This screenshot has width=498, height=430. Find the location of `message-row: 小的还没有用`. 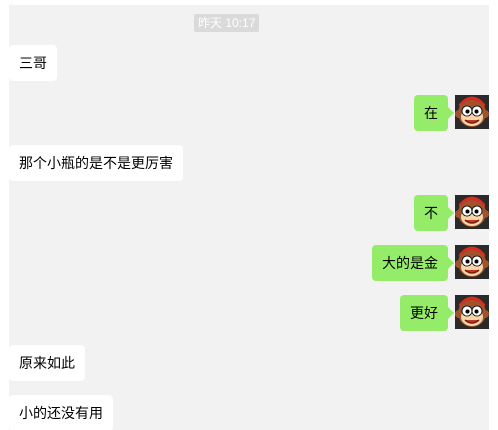

message-row: 小的还没有用 is located at coordinates (249, 412).